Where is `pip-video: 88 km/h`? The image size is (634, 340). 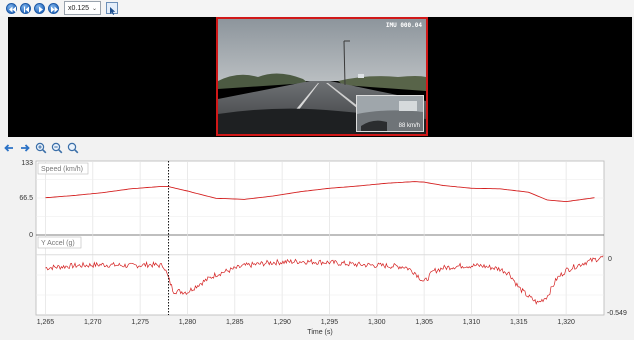 pip-video: 88 km/h is located at coordinates (390, 113).